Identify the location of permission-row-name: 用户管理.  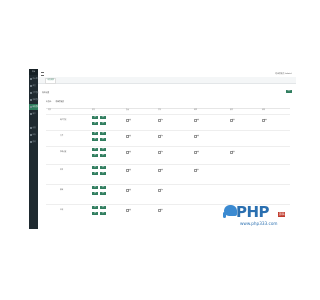
(63, 120).